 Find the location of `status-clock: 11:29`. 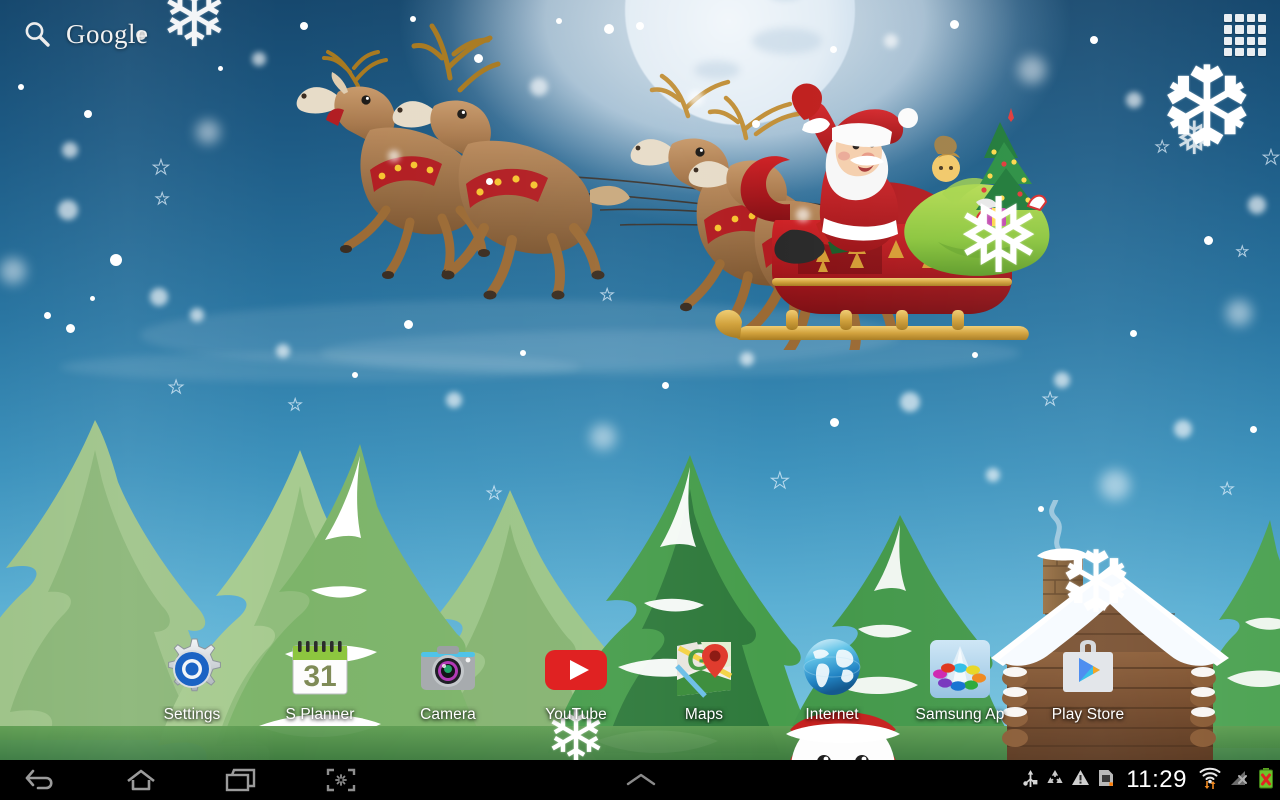

status-clock: 11:29 is located at coordinates (1156, 779).